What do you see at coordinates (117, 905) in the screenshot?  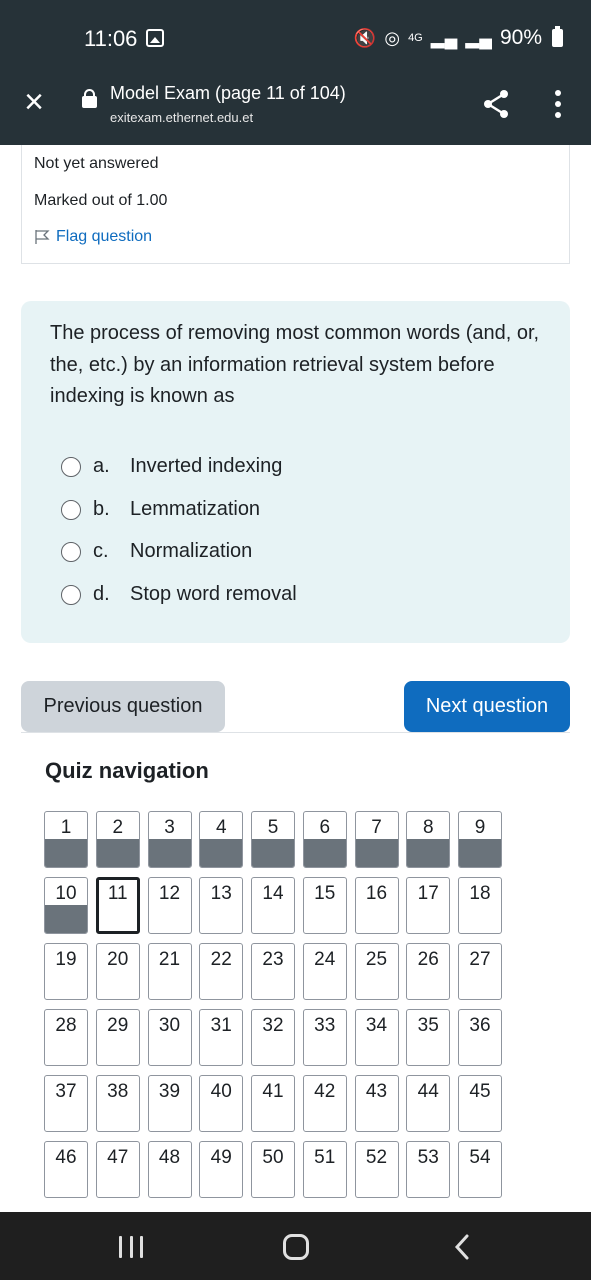 I see `quiz-nav-question-11: 11` at bounding box center [117, 905].